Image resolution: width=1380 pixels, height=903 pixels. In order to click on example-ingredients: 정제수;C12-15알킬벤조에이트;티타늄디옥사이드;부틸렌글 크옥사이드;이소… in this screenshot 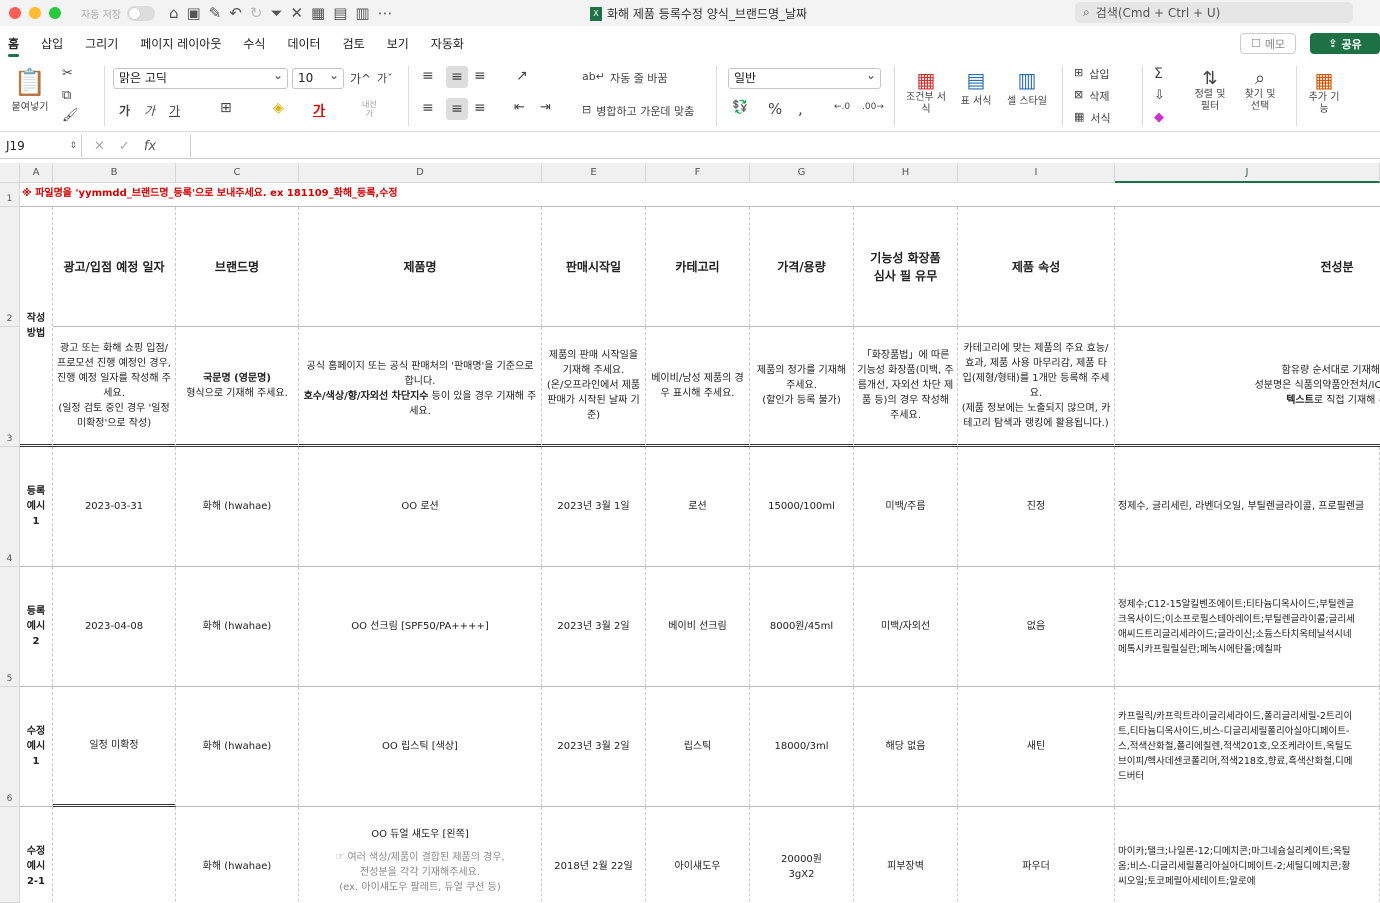, I will do `click(1247, 627)`.